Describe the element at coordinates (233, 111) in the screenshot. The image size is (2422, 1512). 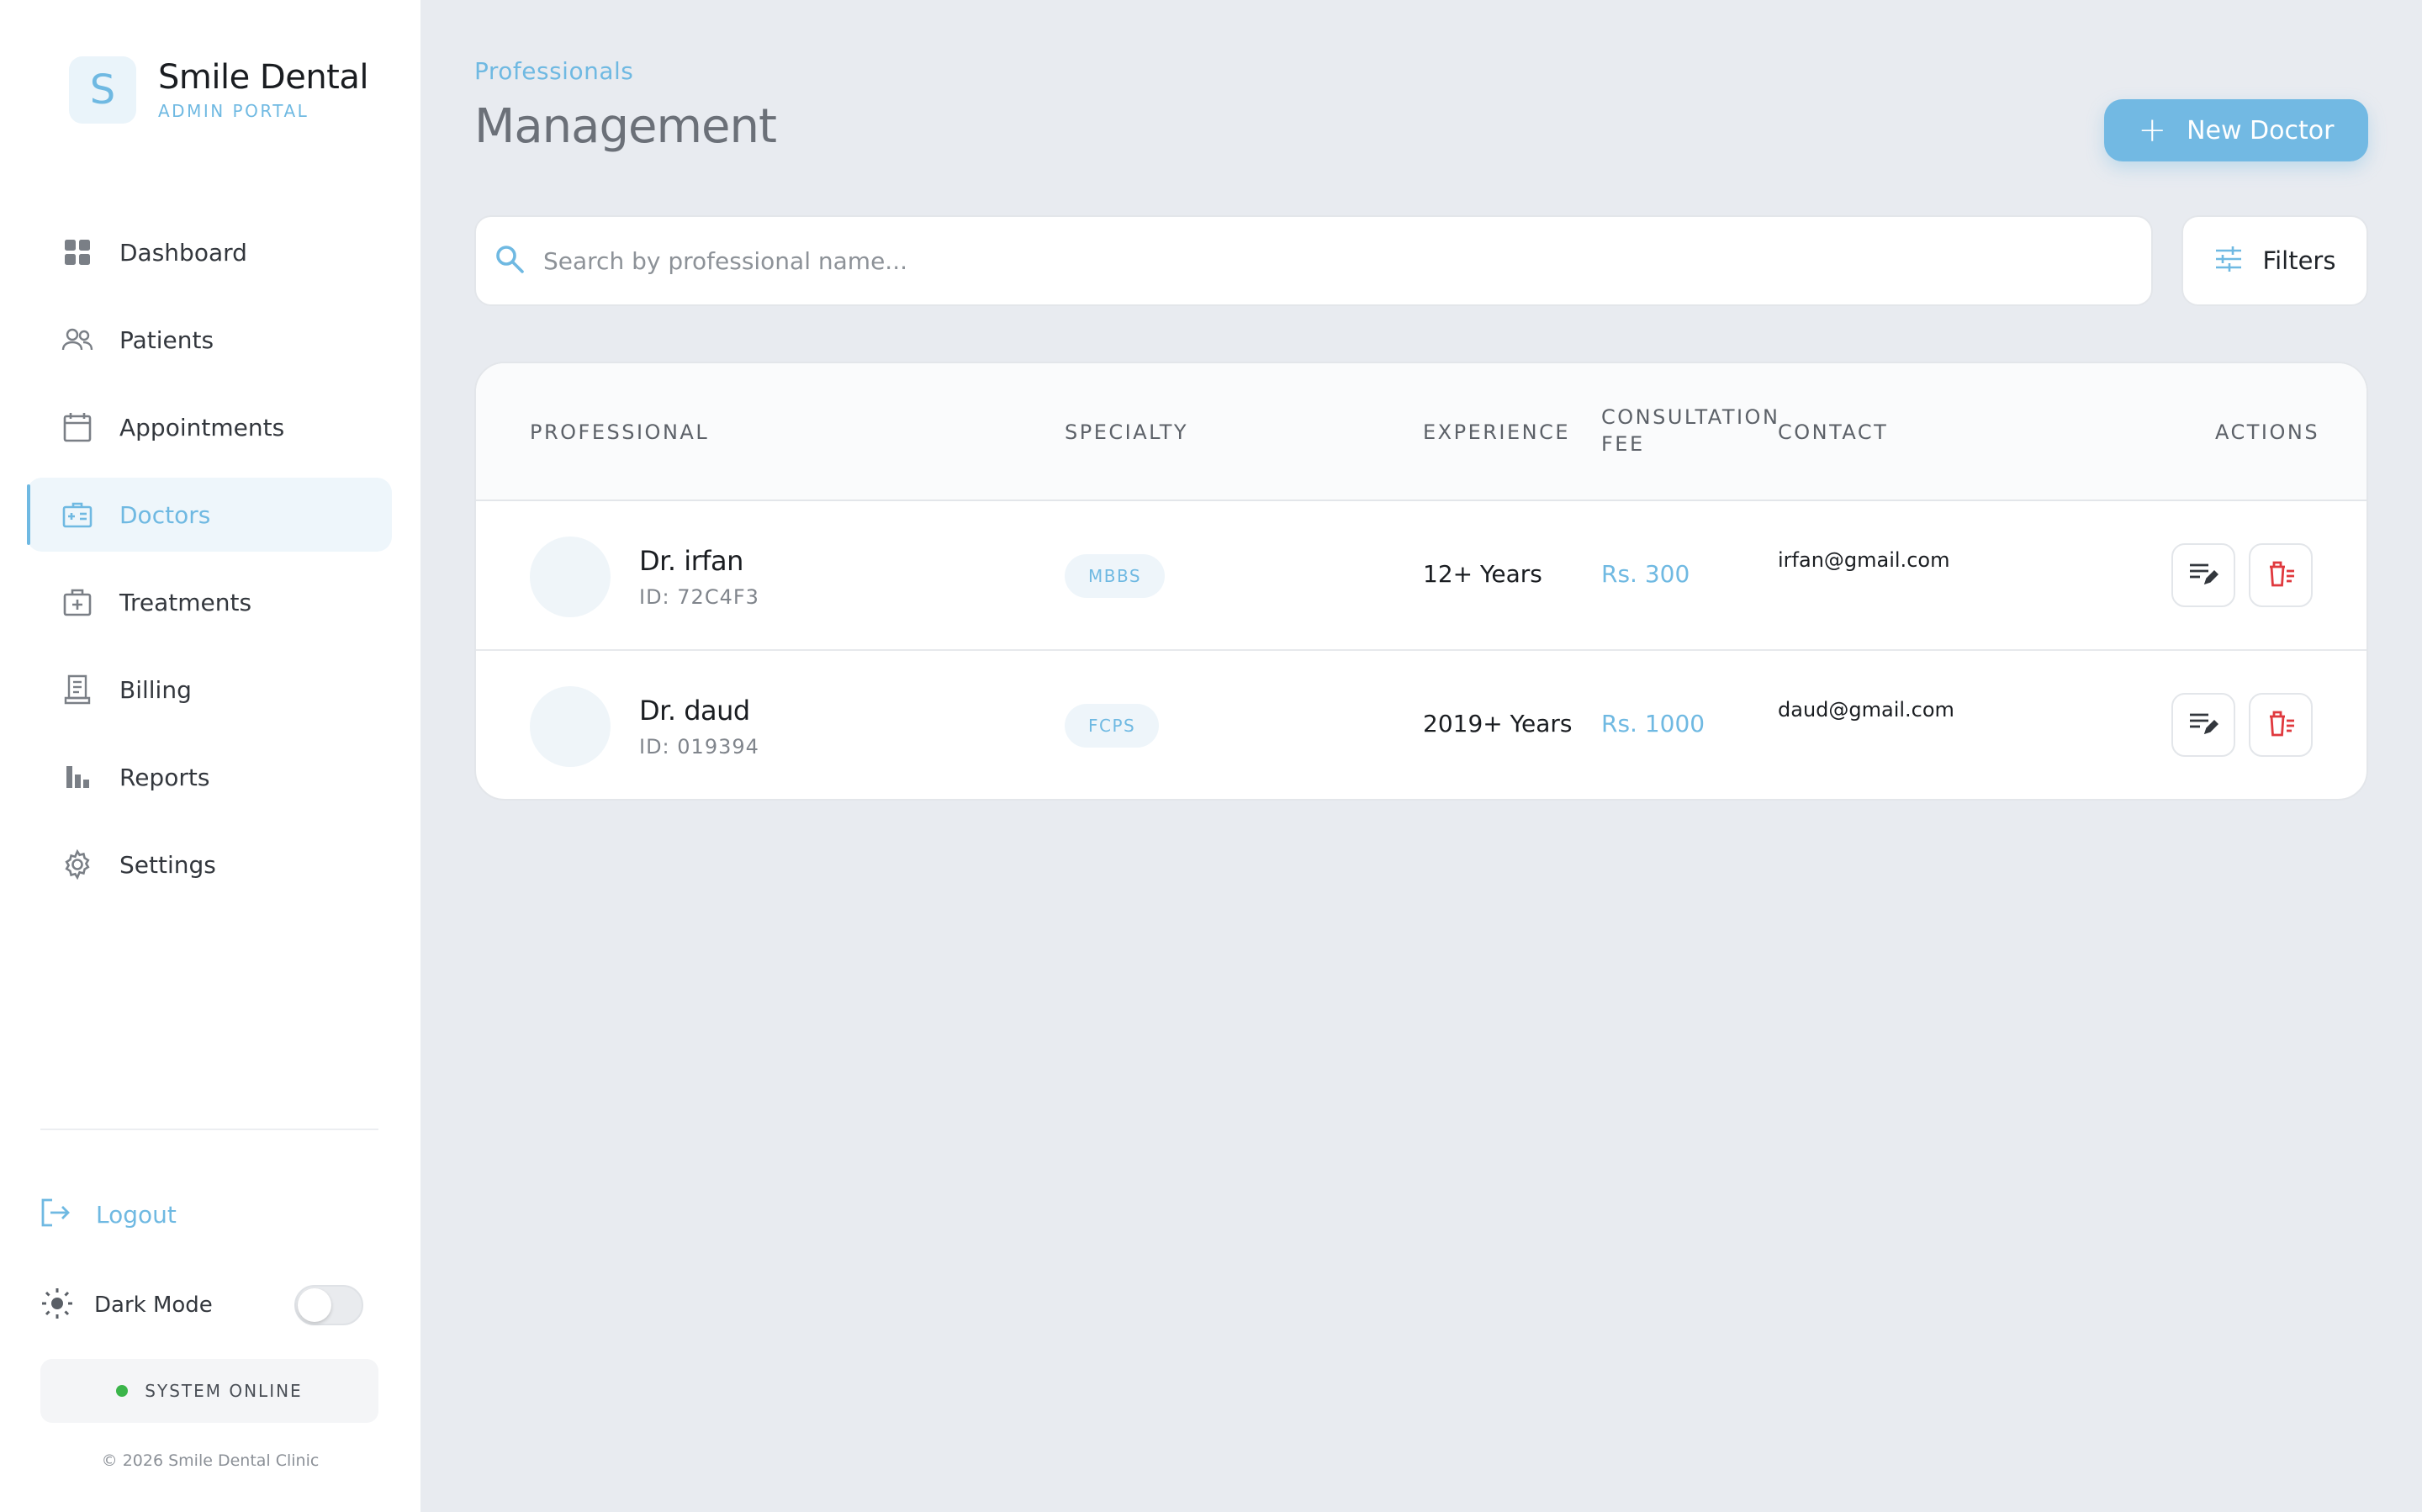
I see `brand-subtitle: ADMIN PORTAL` at that location.